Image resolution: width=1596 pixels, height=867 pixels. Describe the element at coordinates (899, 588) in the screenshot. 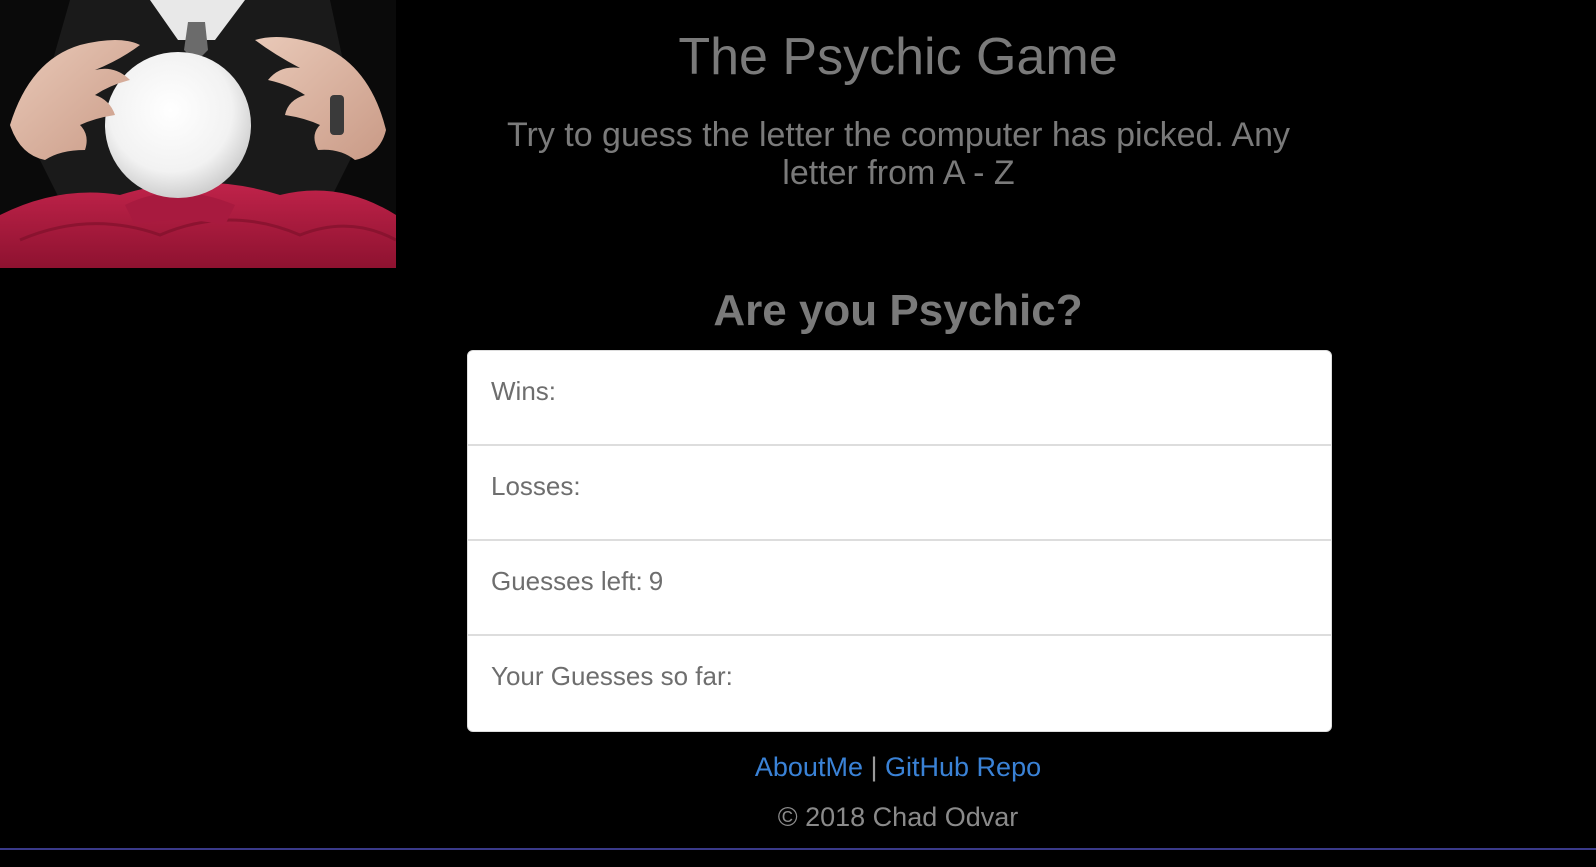

I see `guesses-left-row: Guesses left: 9` at that location.